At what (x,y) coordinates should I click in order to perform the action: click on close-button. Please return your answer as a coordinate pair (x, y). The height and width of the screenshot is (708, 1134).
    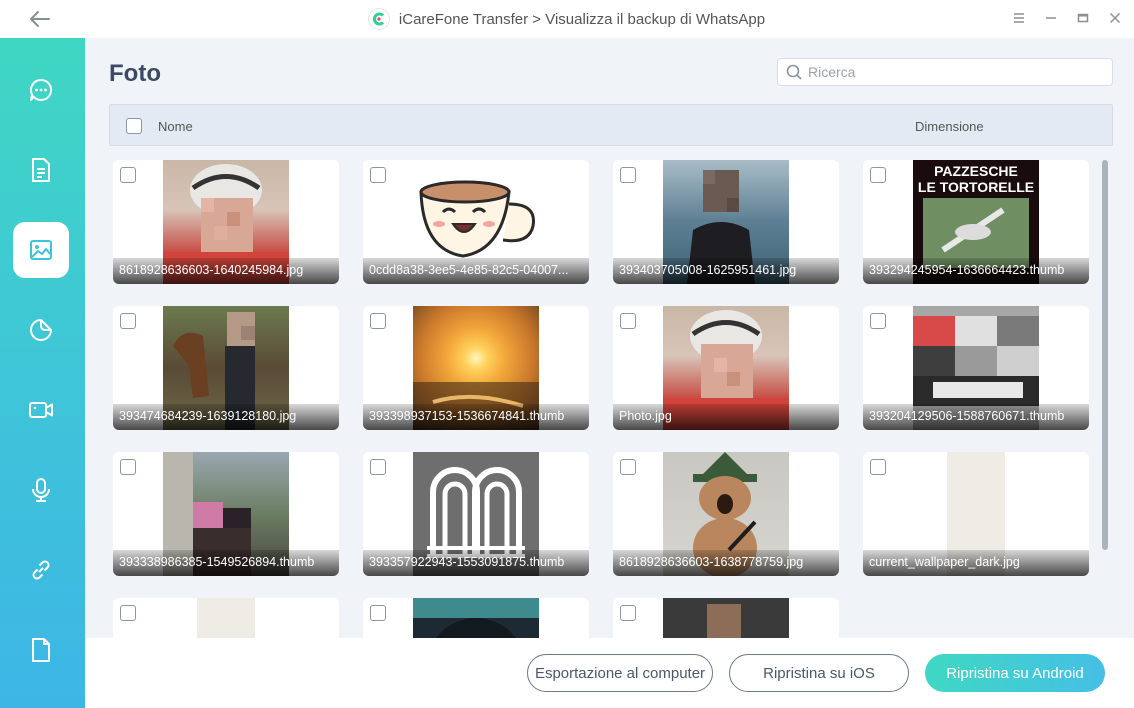
    Looking at the image, I should click on (1115, 18).